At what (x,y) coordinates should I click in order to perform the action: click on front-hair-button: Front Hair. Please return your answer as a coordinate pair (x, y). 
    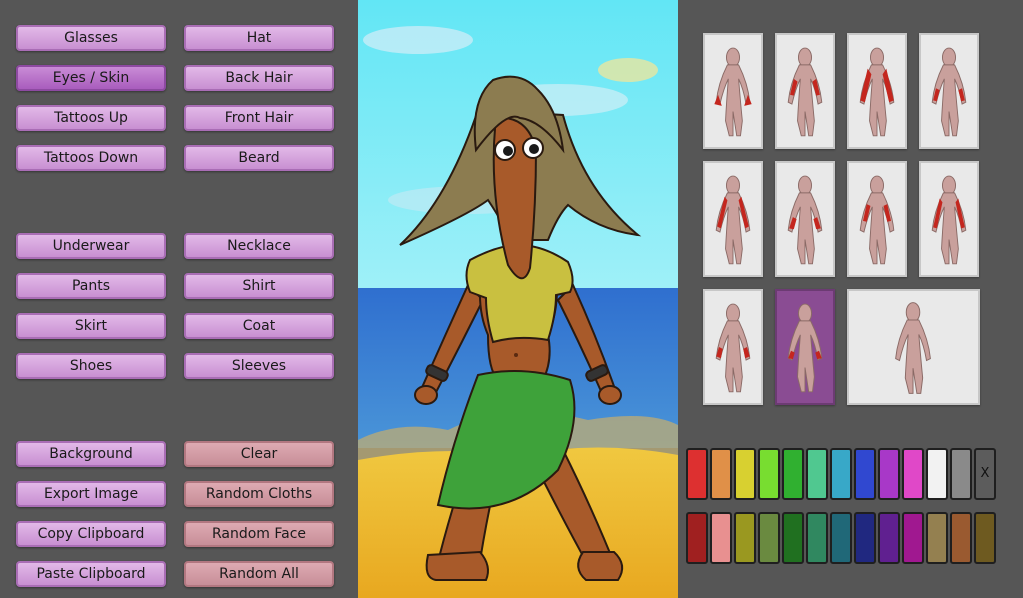
    Looking at the image, I should click on (259, 118).